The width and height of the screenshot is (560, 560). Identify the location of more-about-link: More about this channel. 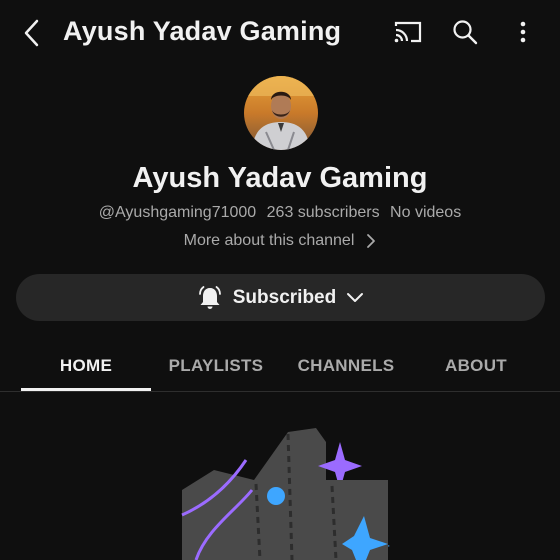
(280, 241).